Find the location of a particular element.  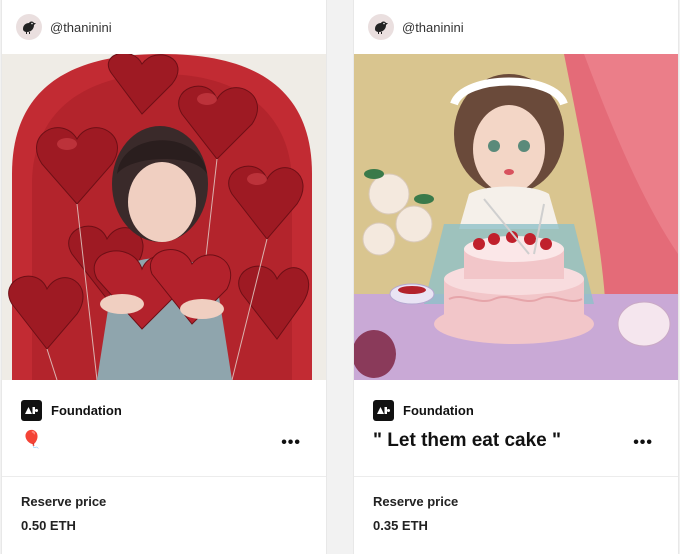

title-row: " Let them eat cake " ••• is located at coordinates (519, 443).